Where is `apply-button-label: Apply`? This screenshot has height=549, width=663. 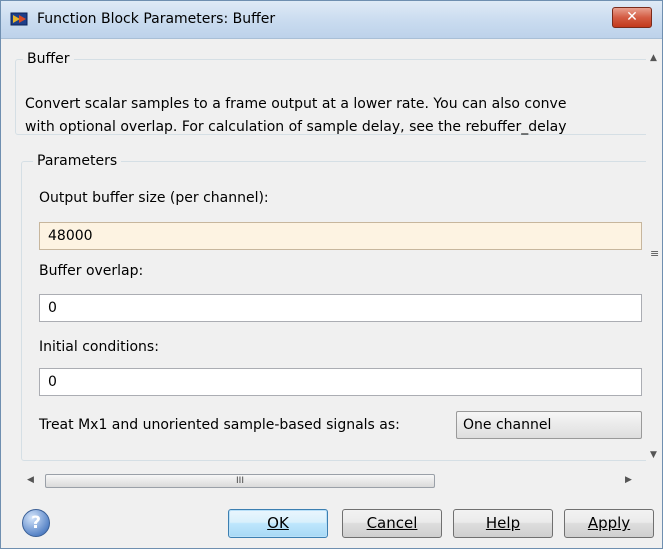
apply-button-label: Apply is located at coordinates (609, 523).